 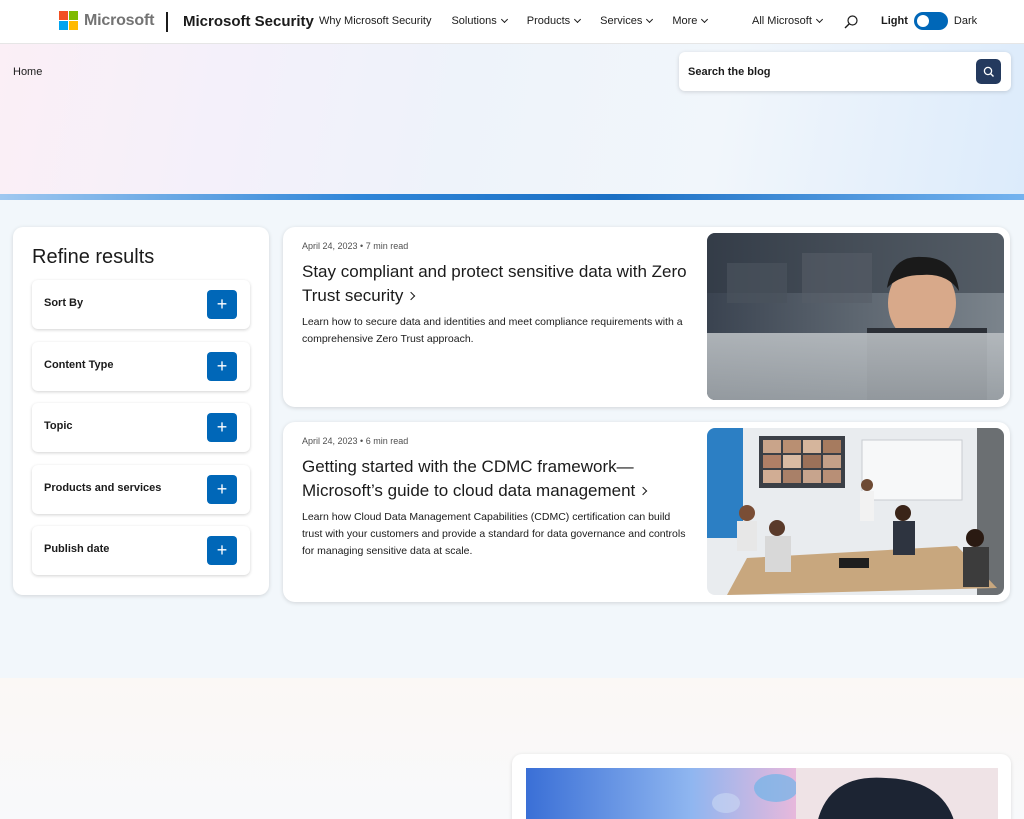 What do you see at coordinates (167, 22) in the screenshot?
I see `nav-divider` at bounding box center [167, 22].